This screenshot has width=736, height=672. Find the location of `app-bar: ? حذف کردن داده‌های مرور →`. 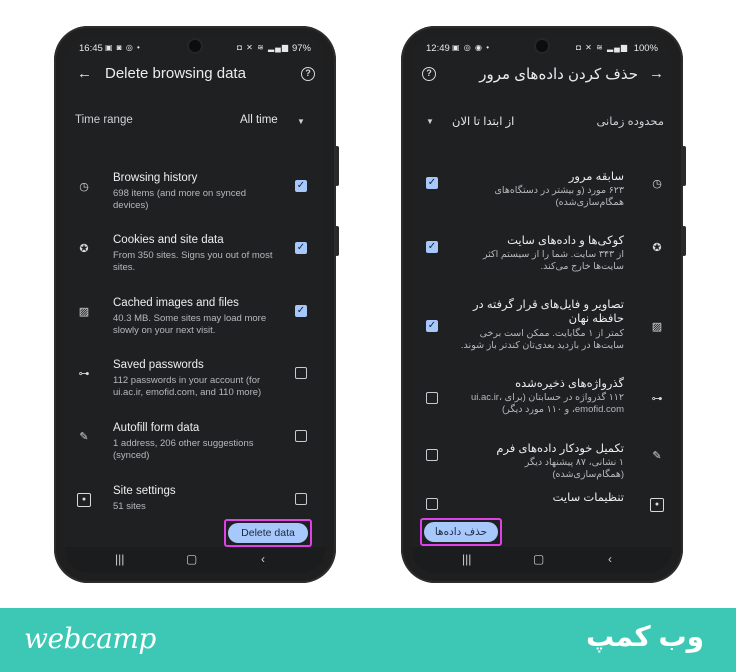

app-bar: ? حذف کردن داده‌های مرور → is located at coordinates (542, 75).